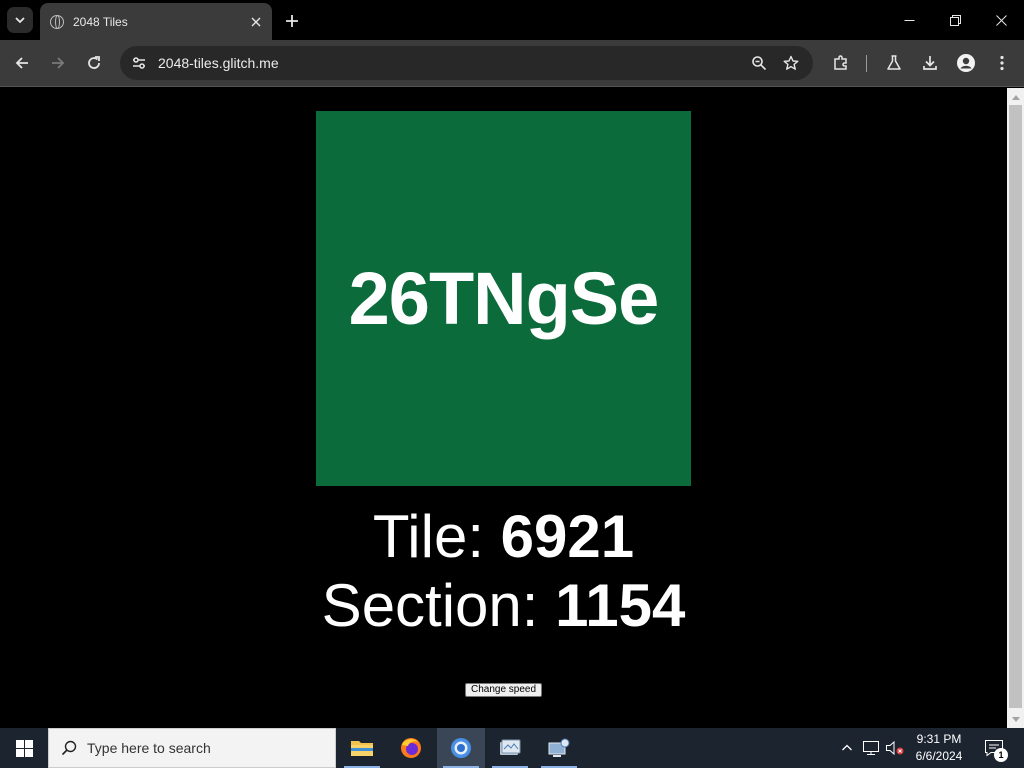  Describe the element at coordinates (504, 690) in the screenshot. I see `change-speed-button: Change speed` at that location.